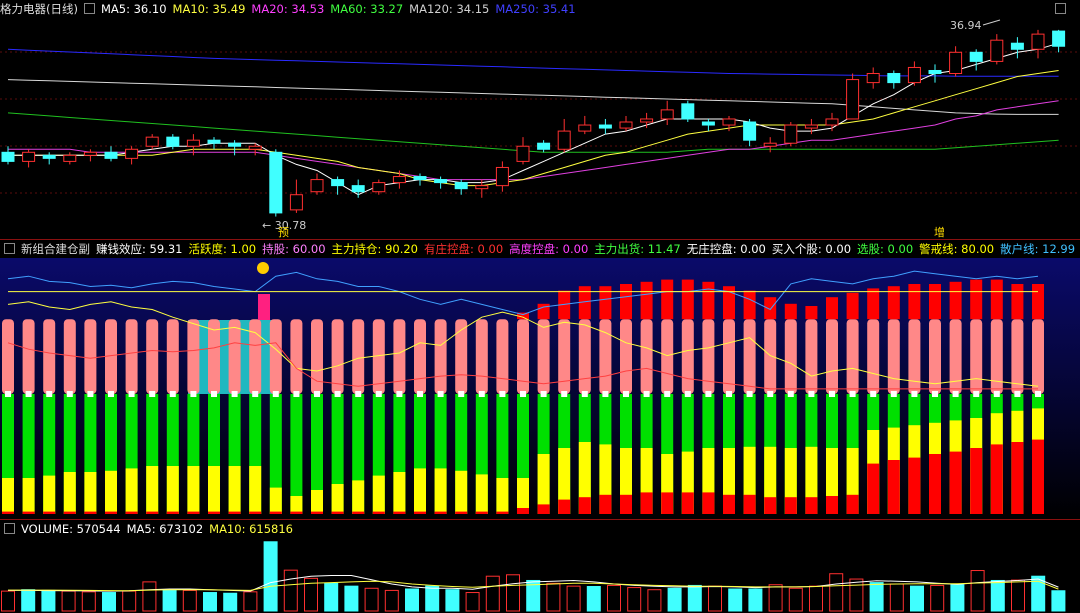  I want to click on indicator-legend-item: 活跃度: 1.00, so click(222, 249).